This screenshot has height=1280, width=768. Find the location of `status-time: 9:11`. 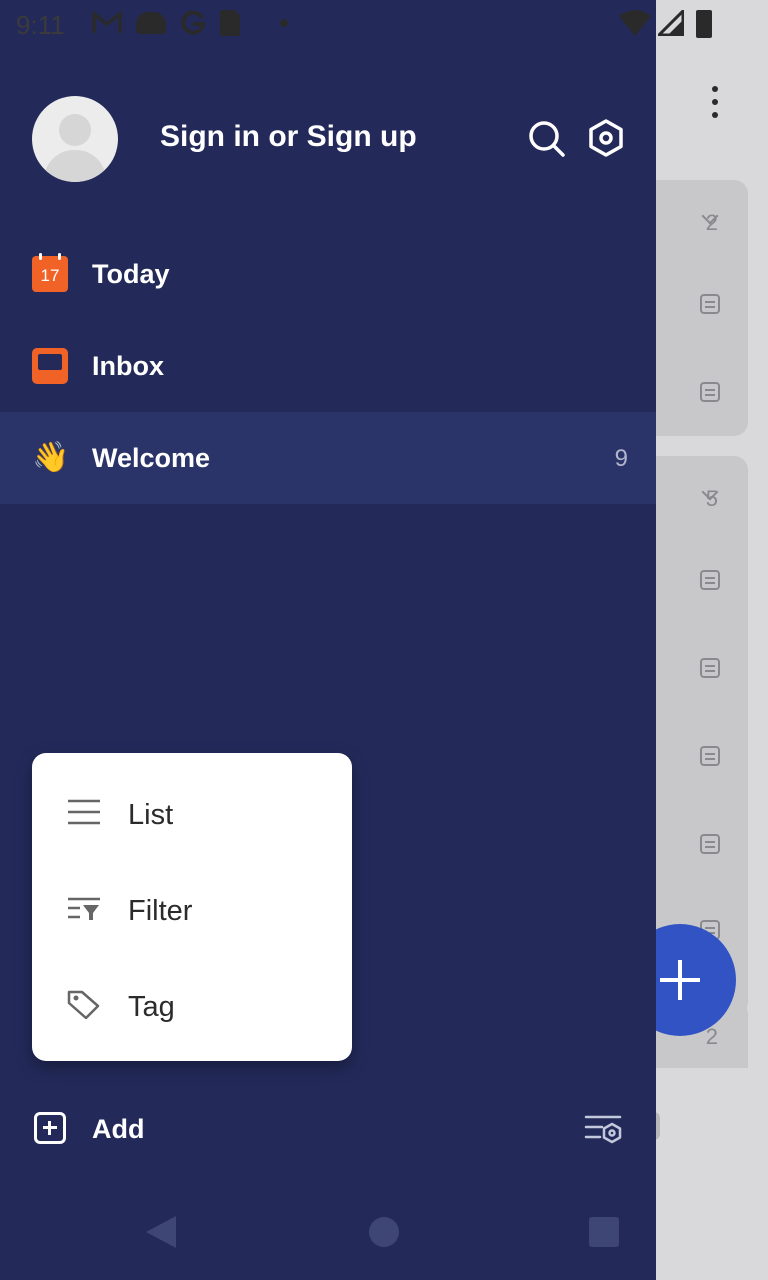

status-time: 9:11 is located at coordinates (40, 25).